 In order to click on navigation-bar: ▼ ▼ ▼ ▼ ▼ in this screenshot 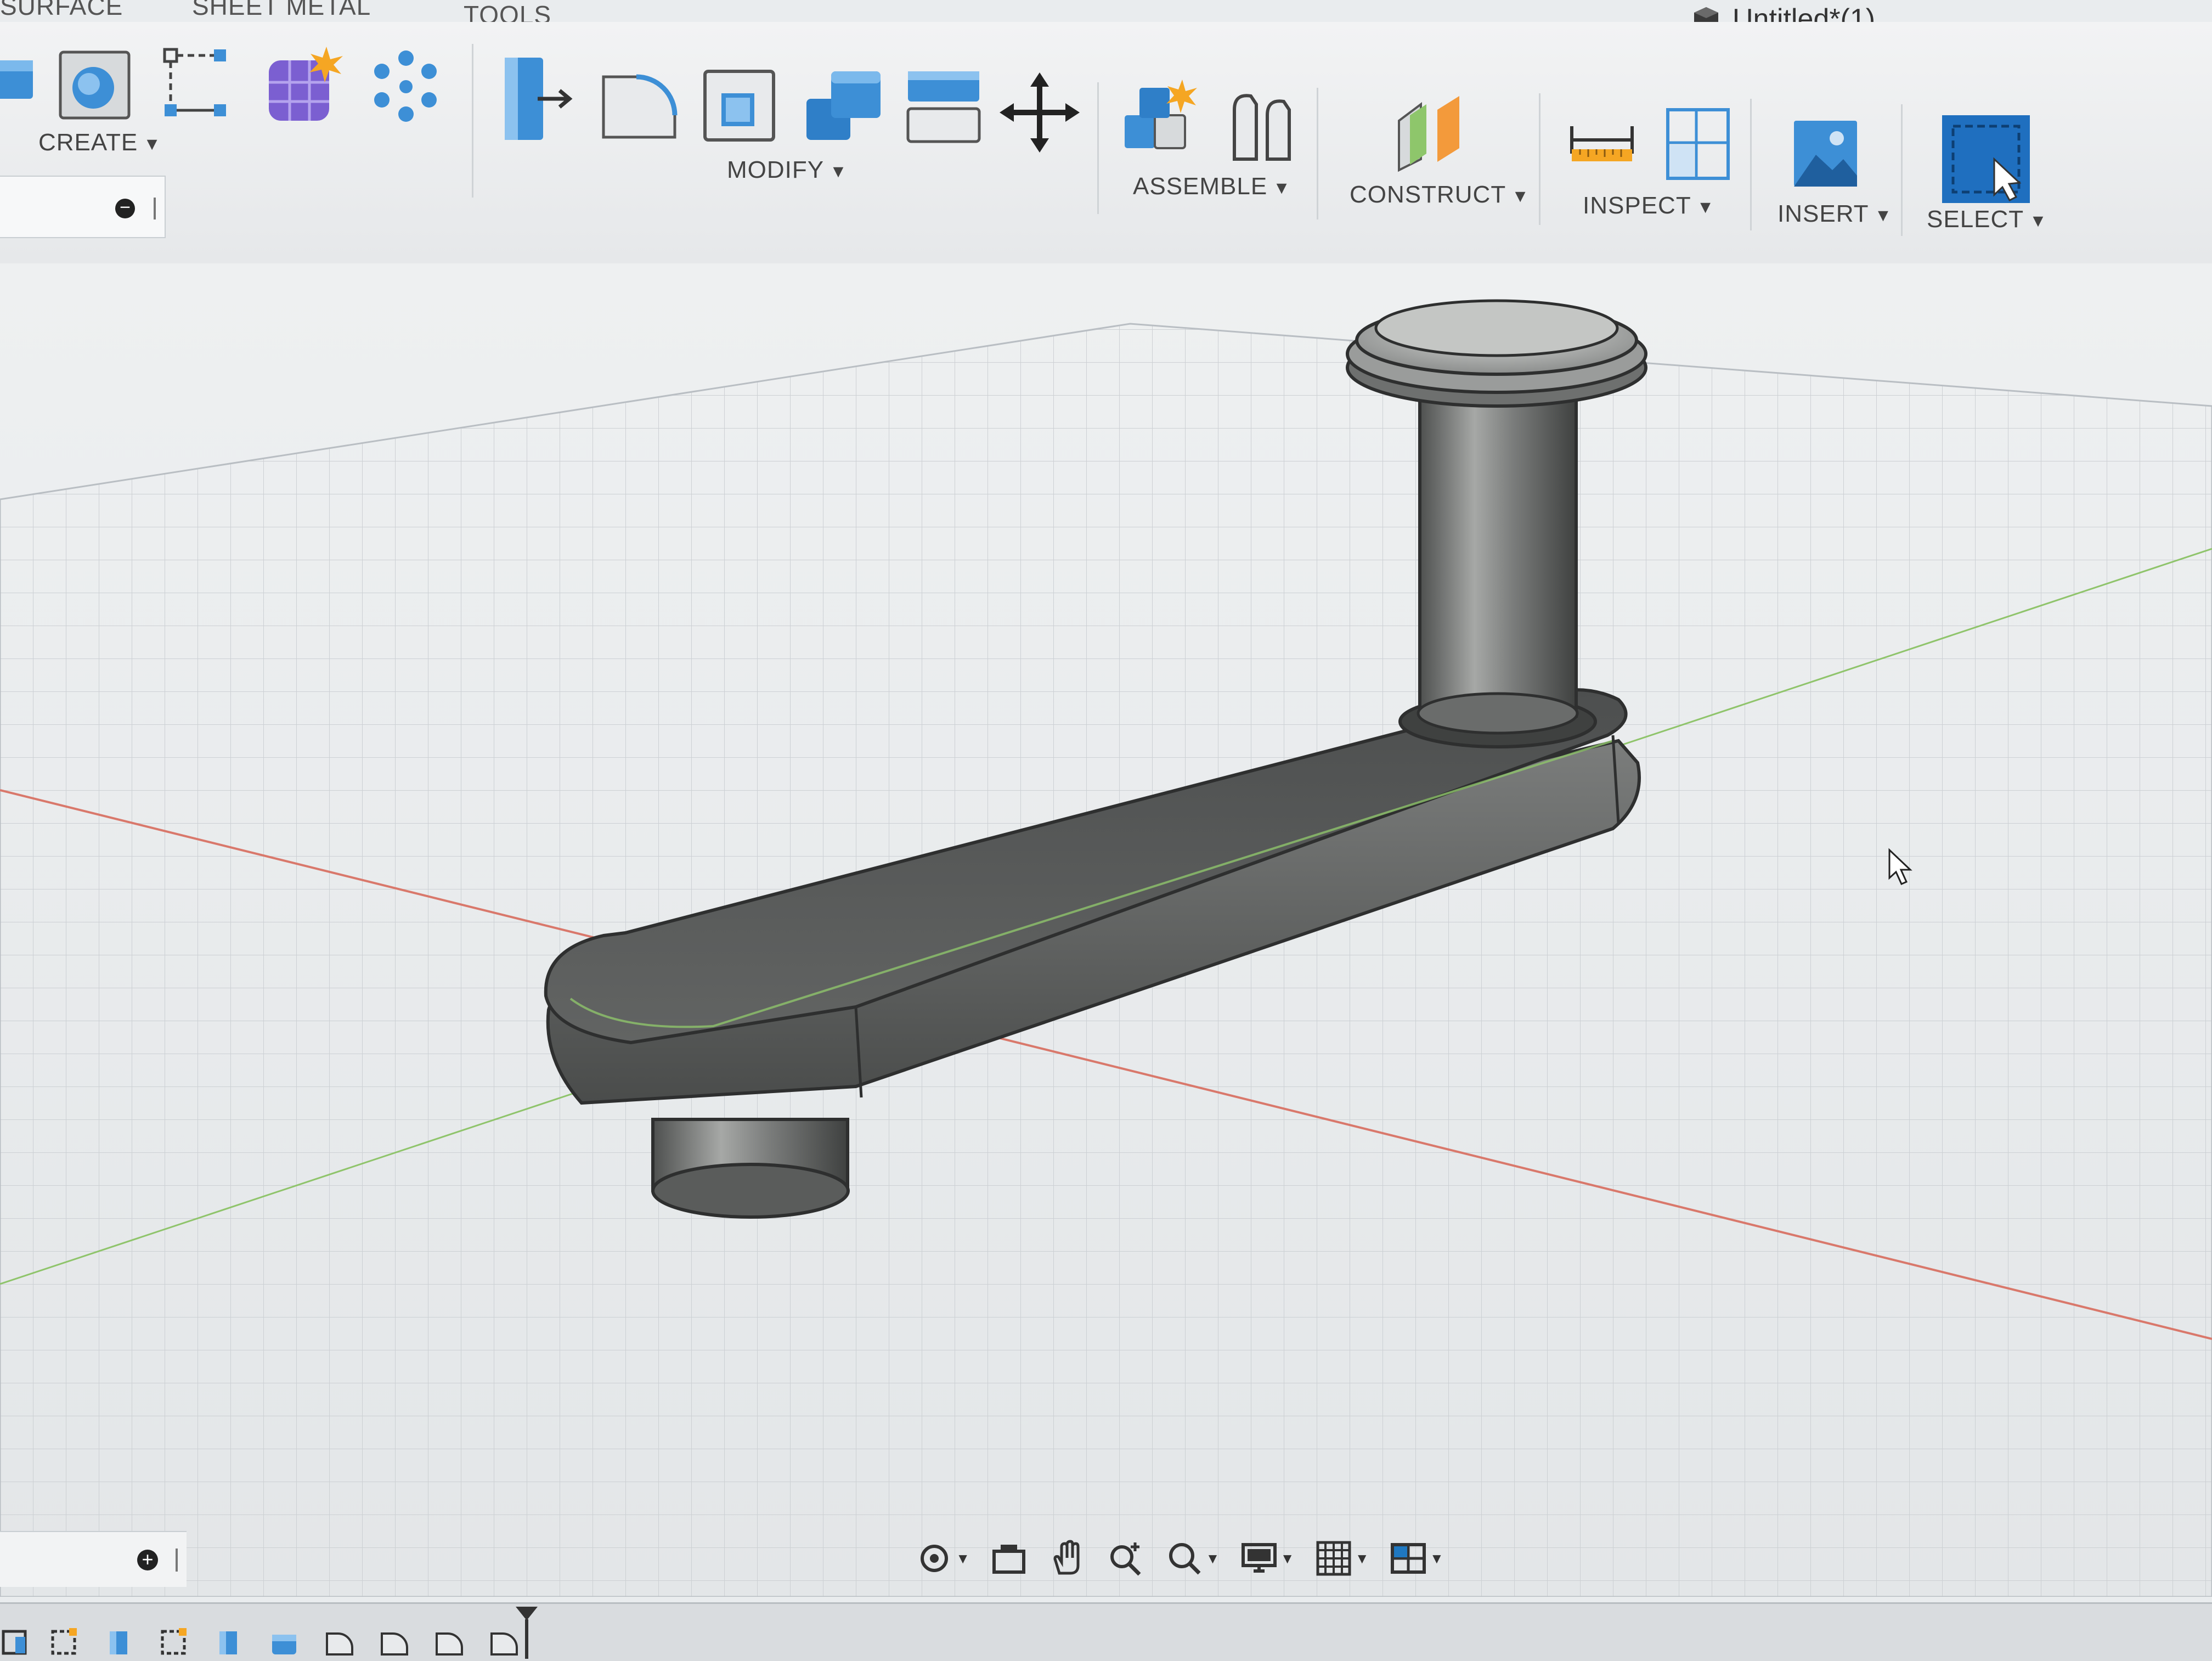, I will do `click(1180, 1558)`.